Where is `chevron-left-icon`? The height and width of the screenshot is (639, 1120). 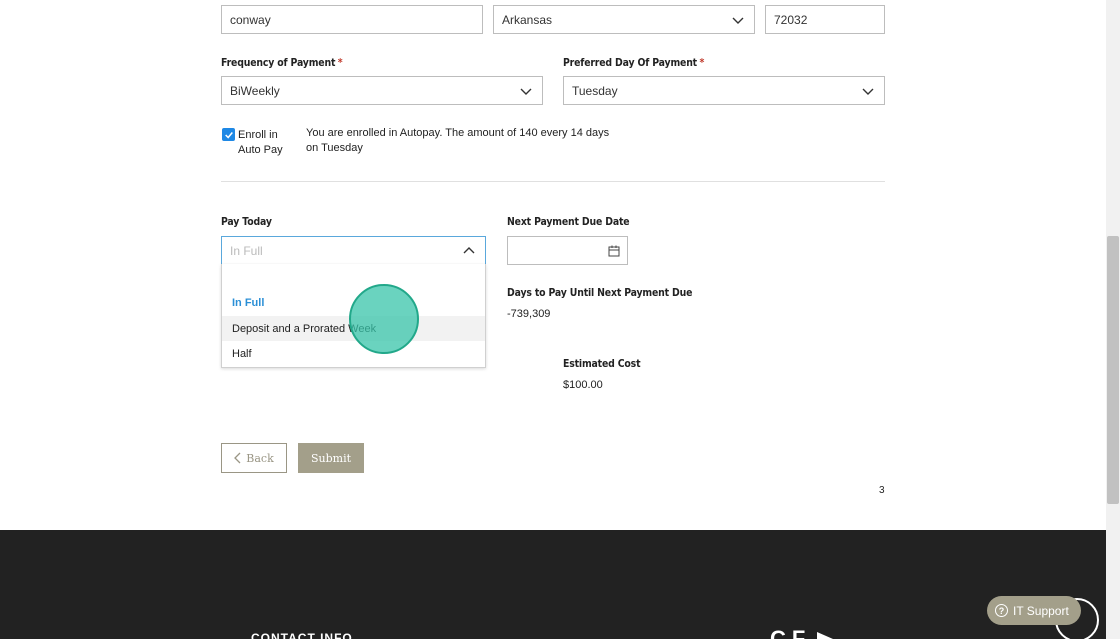
chevron-left-icon is located at coordinates (237, 458).